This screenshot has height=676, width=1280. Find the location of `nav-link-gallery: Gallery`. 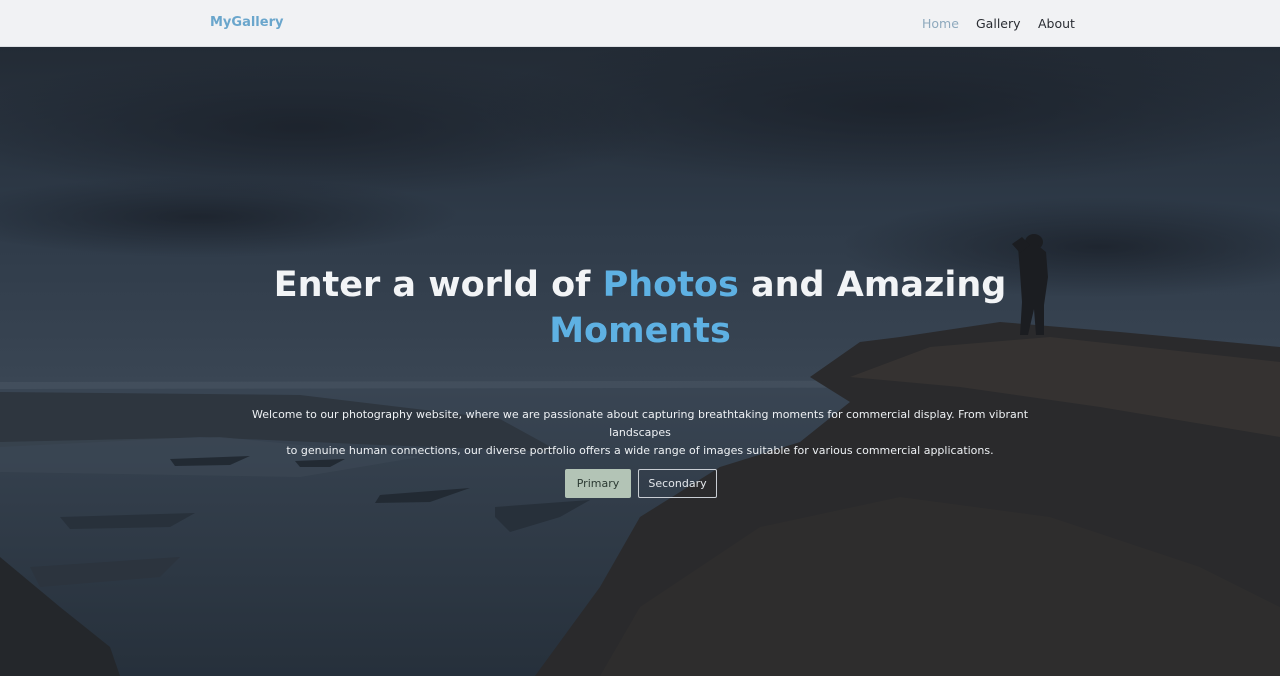

nav-link-gallery: Gallery is located at coordinates (998, 23).